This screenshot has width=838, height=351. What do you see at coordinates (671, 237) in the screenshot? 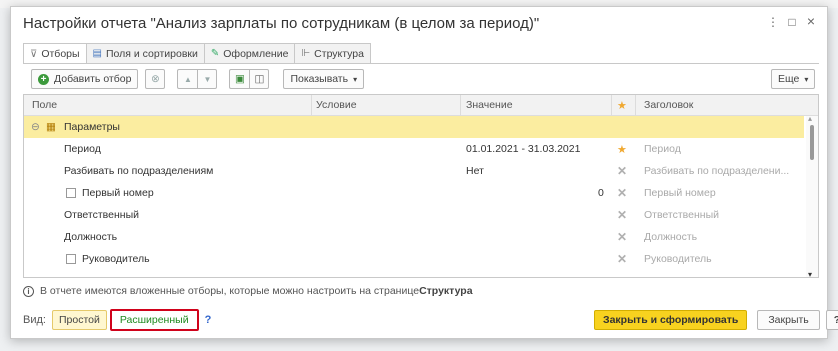
I see `row-title: Должность` at bounding box center [671, 237].